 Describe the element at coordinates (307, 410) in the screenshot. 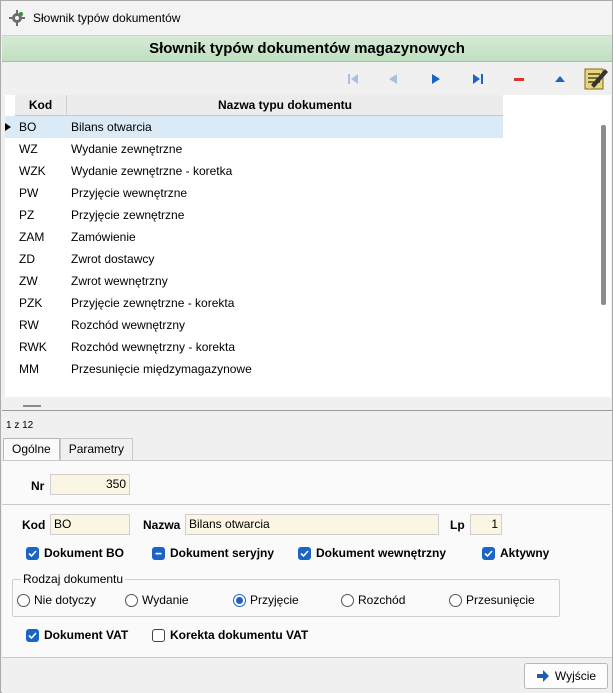

I see `splitter` at that location.